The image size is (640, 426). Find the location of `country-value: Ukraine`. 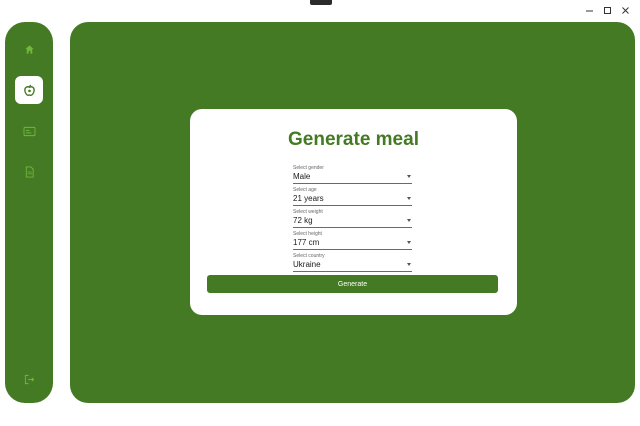

country-value: Ukraine is located at coordinates (307, 264).